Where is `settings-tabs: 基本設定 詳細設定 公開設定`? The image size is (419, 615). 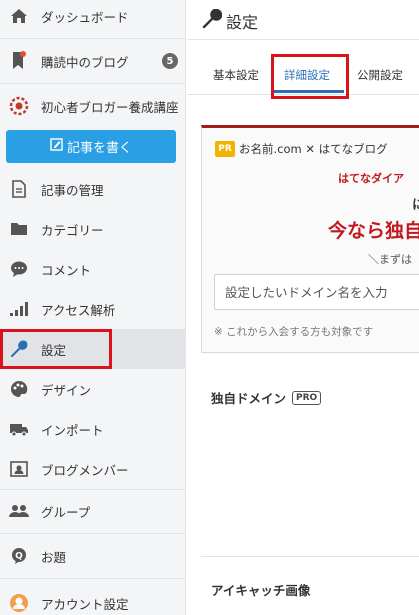 settings-tabs: 基本設定 詳細設定 公開設定 is located at coordinates (303, 69).